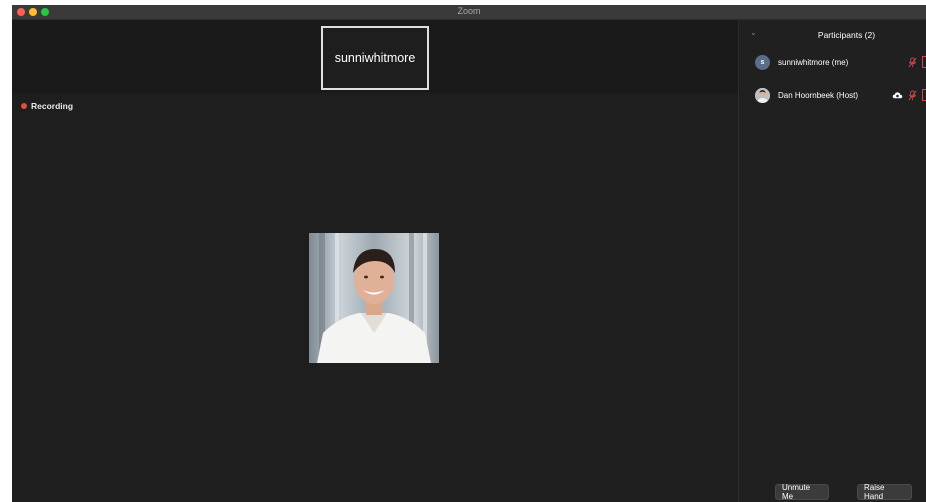 The width and height of the screenshot is (926, 502). What do you see at coordinates (846, 35) in the screenshot?
I see `participants-title: Participants (2)` at bounding box center [846, 35].